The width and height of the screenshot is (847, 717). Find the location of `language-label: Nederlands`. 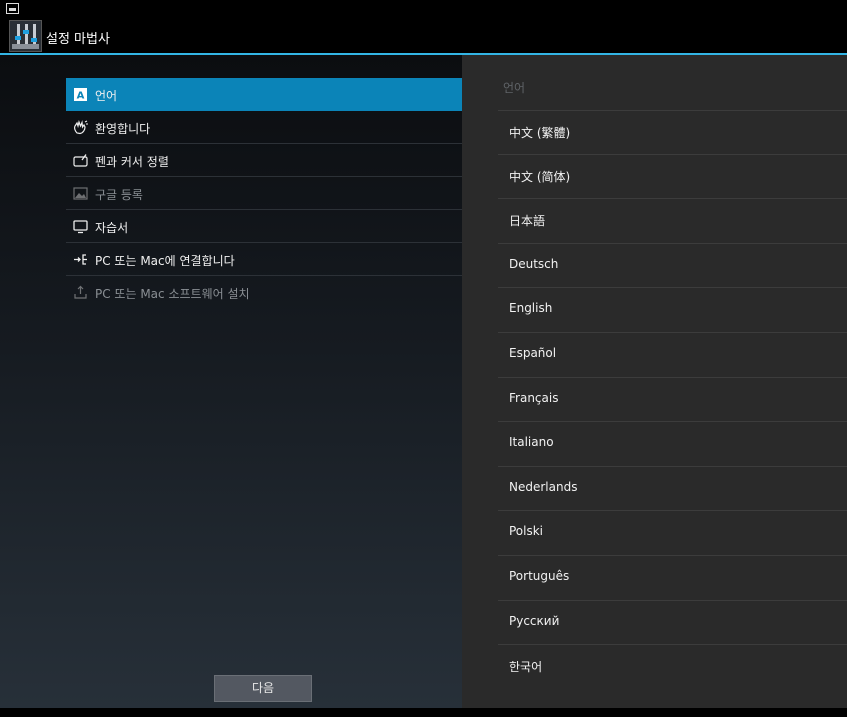

language-label: Nederlands is located at coordinates (543, 486).